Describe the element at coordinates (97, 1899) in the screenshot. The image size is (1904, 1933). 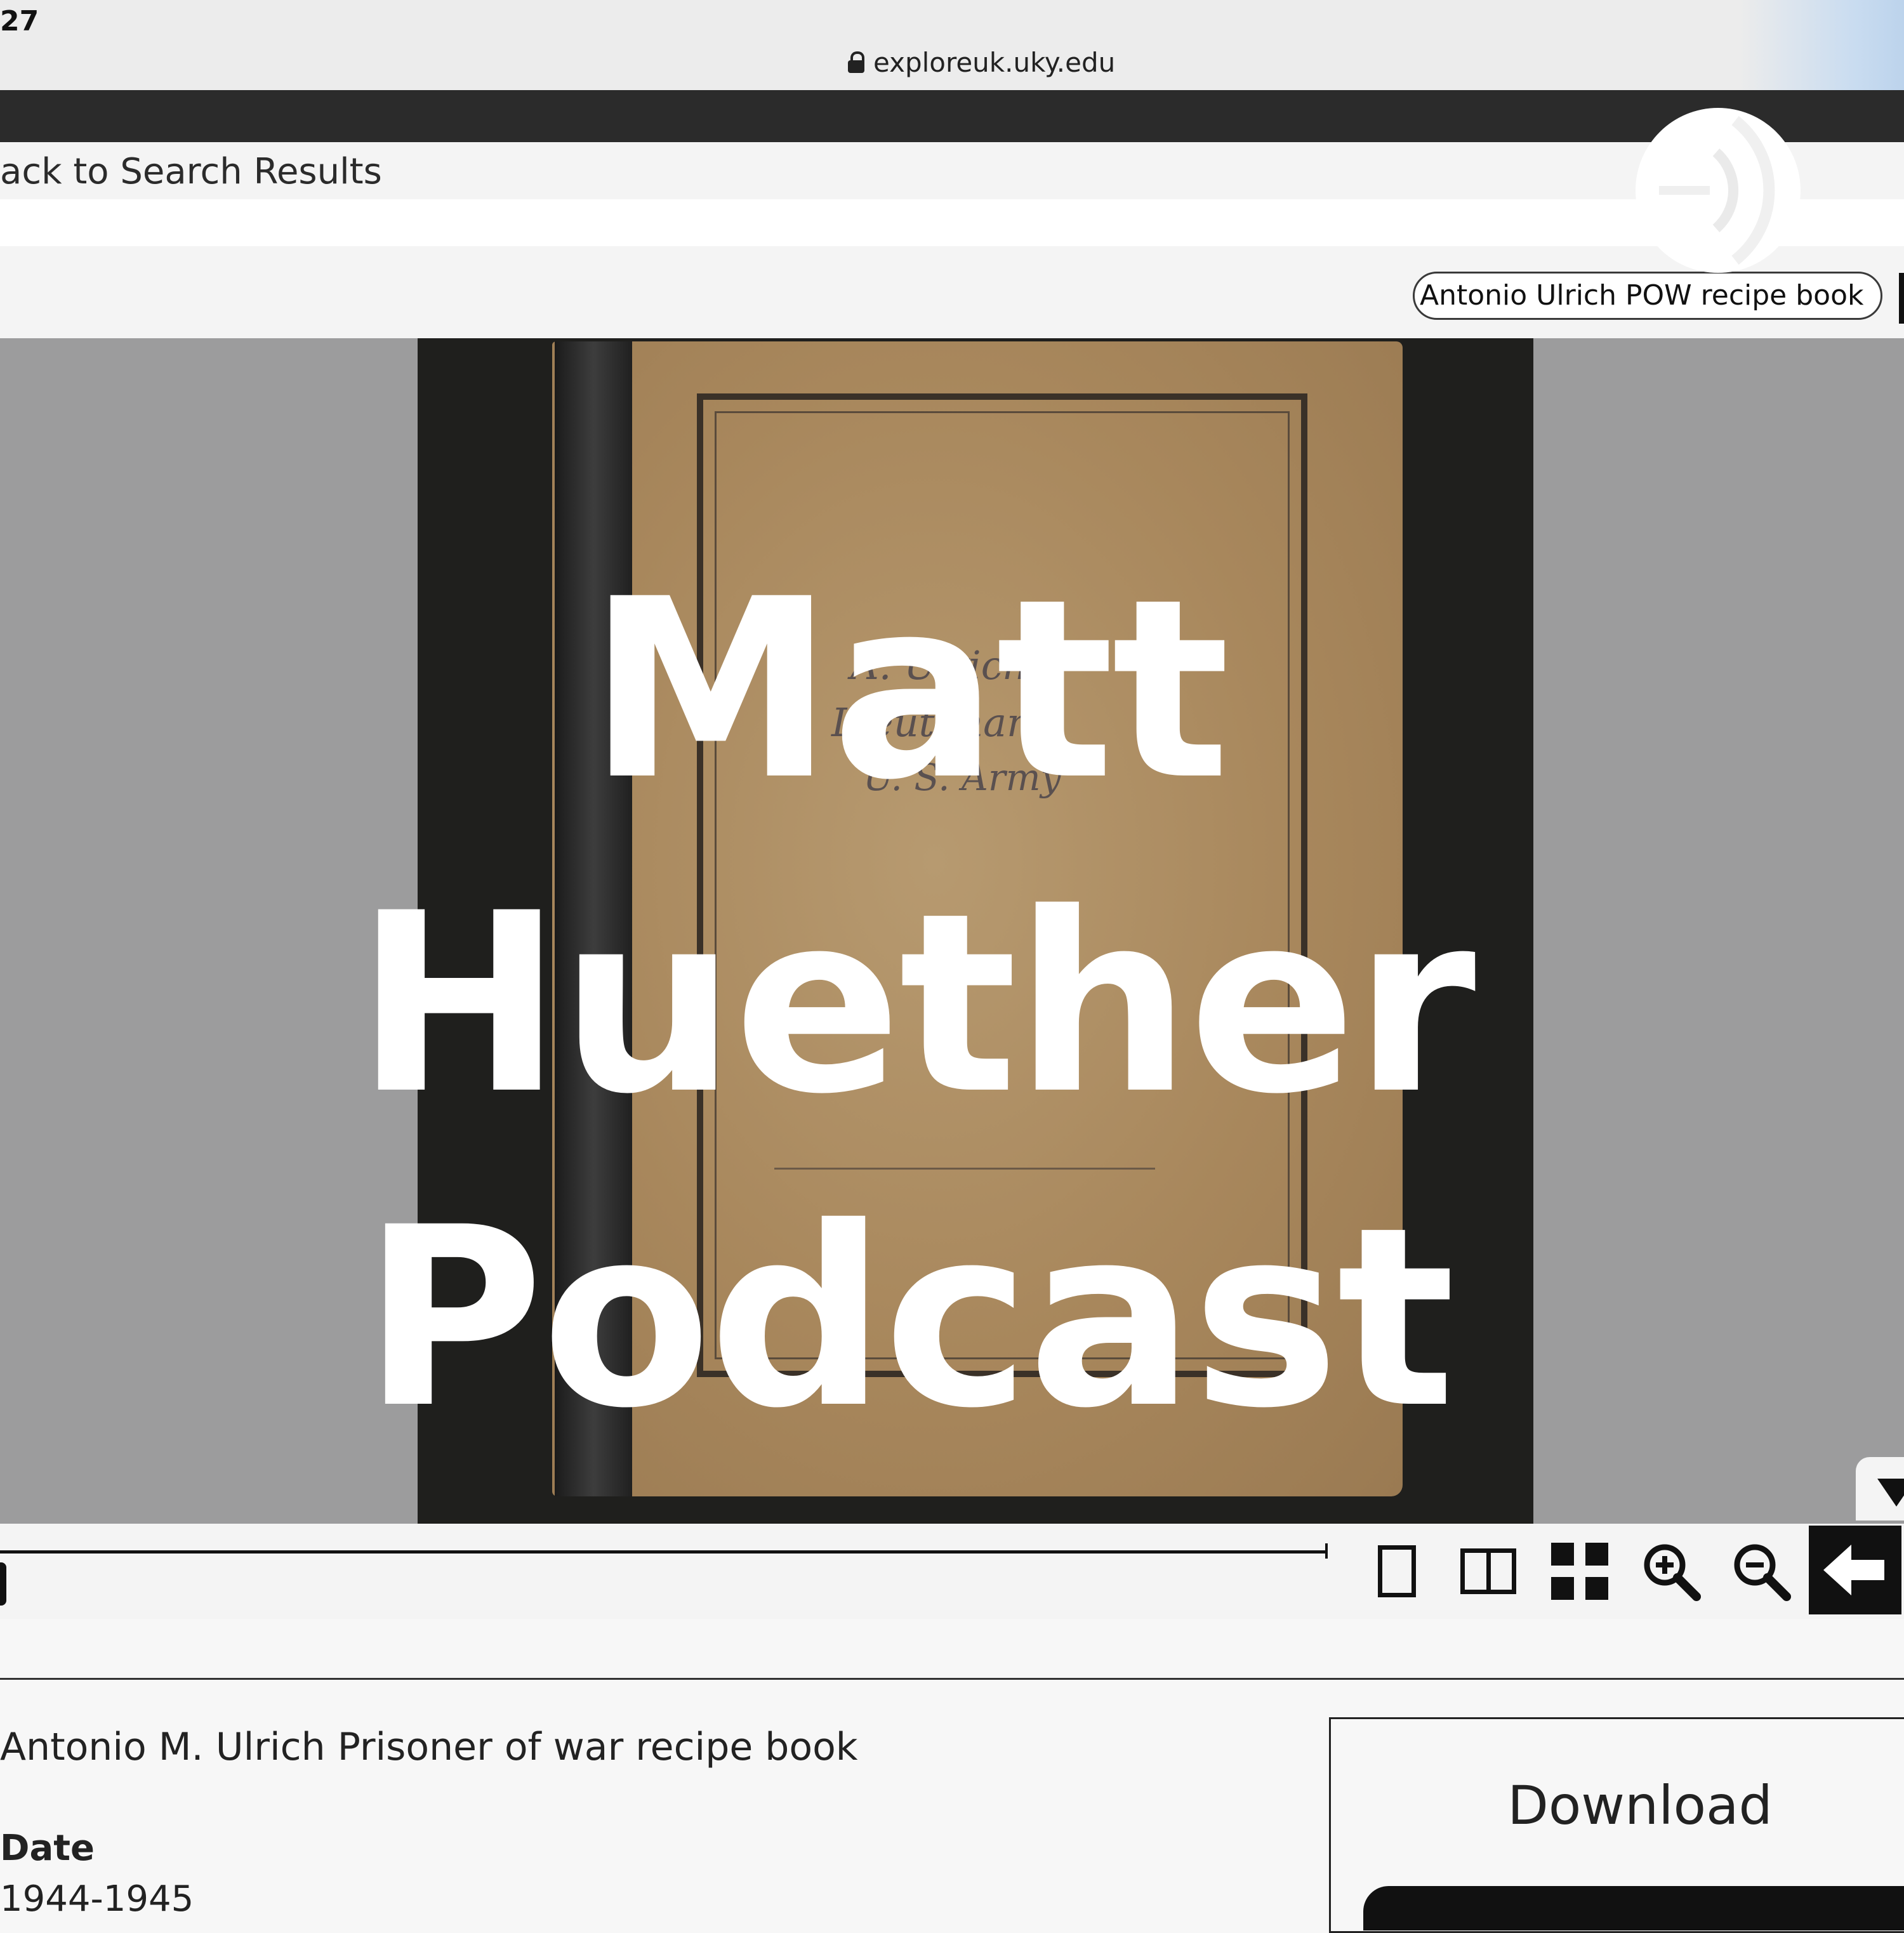
I see `date-value: 1944-1945` at that location.